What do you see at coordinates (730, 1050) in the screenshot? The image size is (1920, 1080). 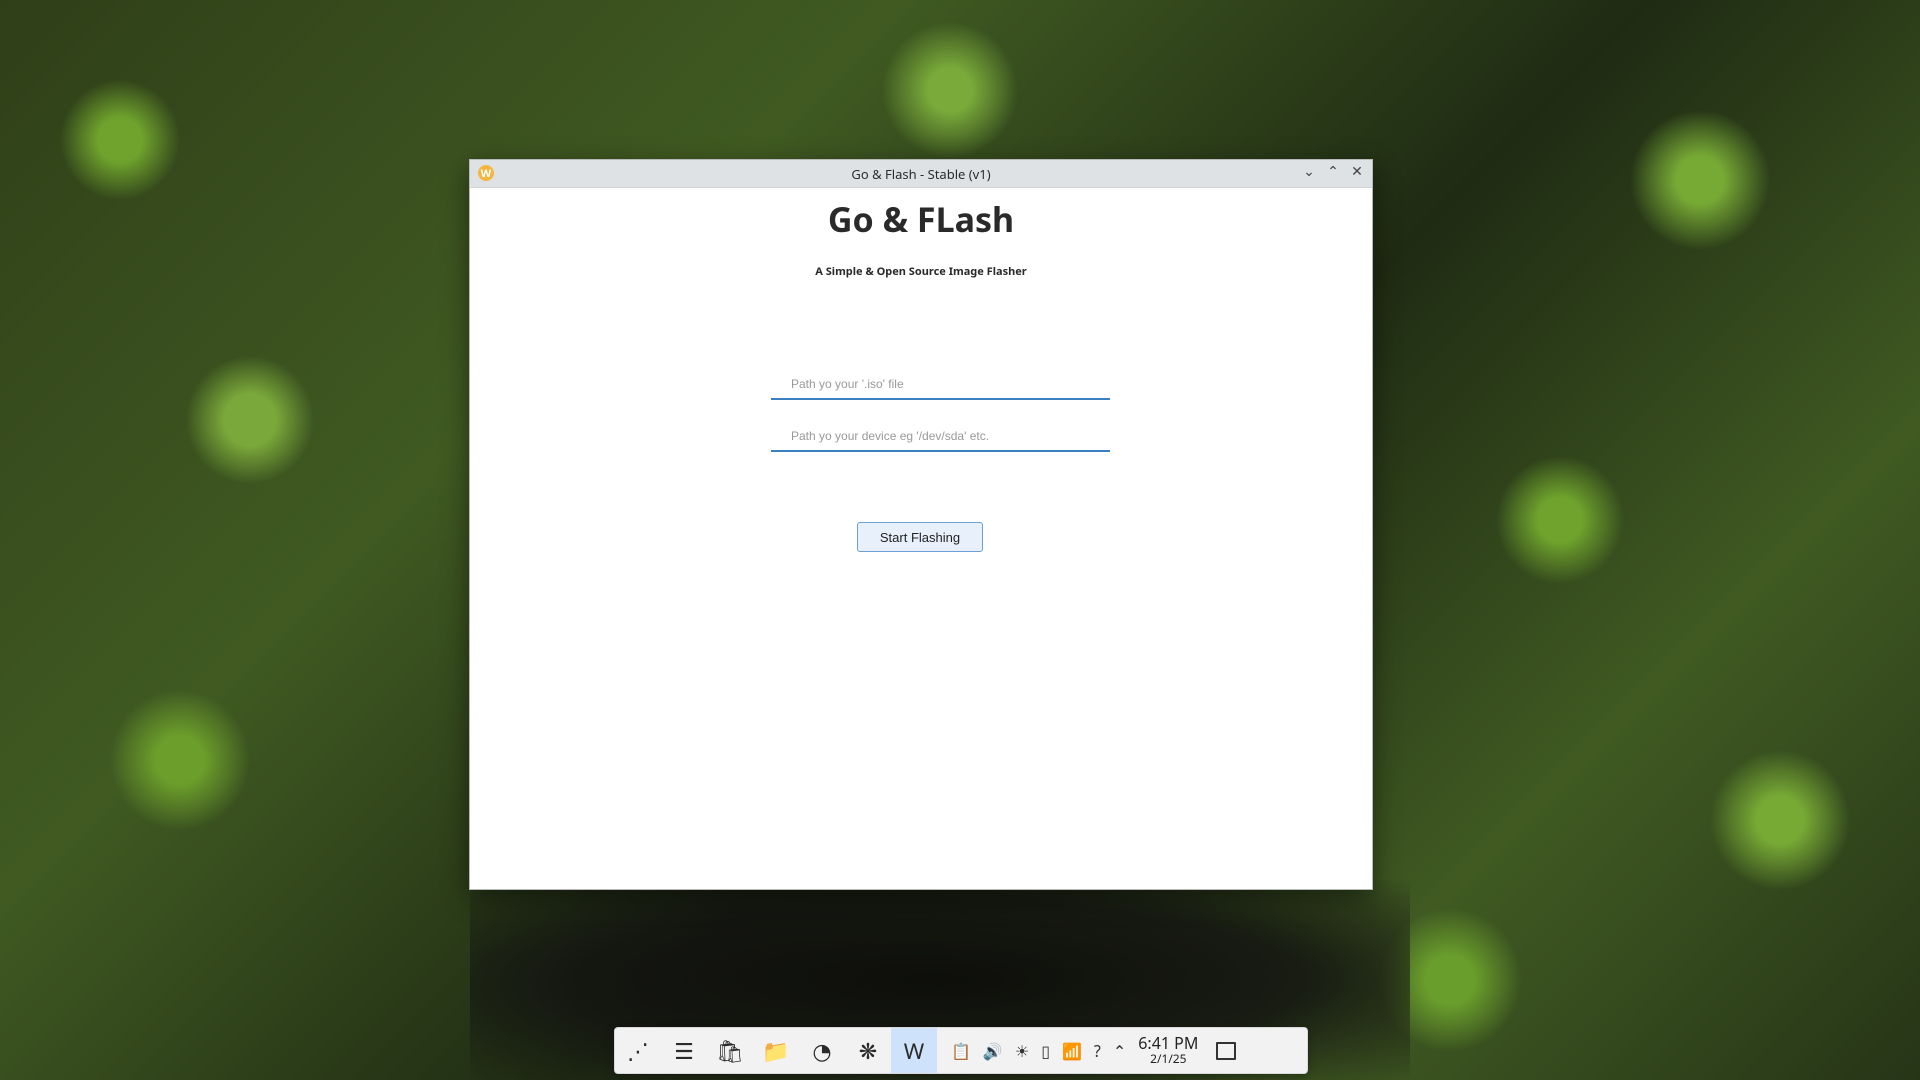 I see `store-app-icon: 🛍` at bounding box center [730, 1050].